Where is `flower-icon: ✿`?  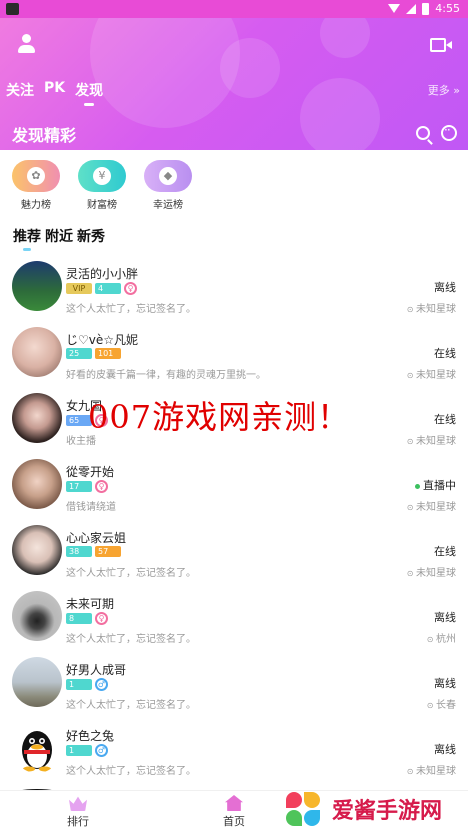
flower-icon: ✿ is located at coordinates (36, 176).